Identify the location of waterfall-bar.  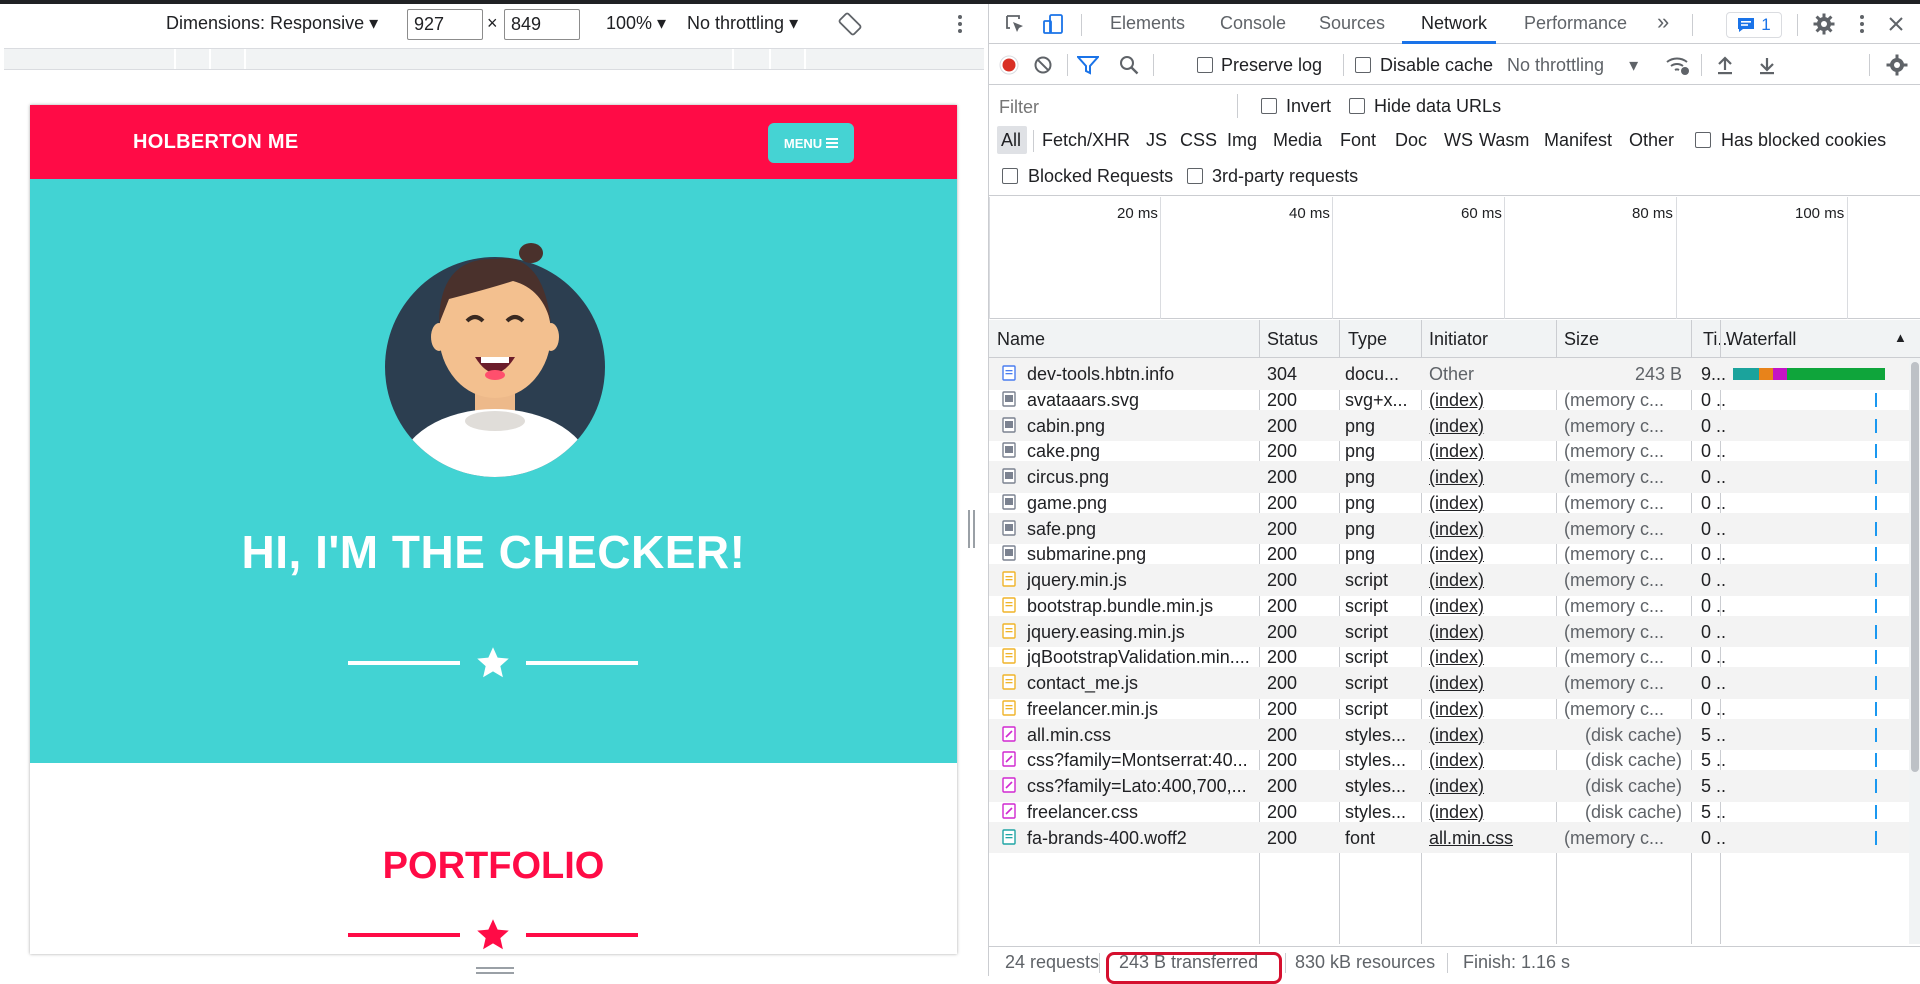
(1876, 760).